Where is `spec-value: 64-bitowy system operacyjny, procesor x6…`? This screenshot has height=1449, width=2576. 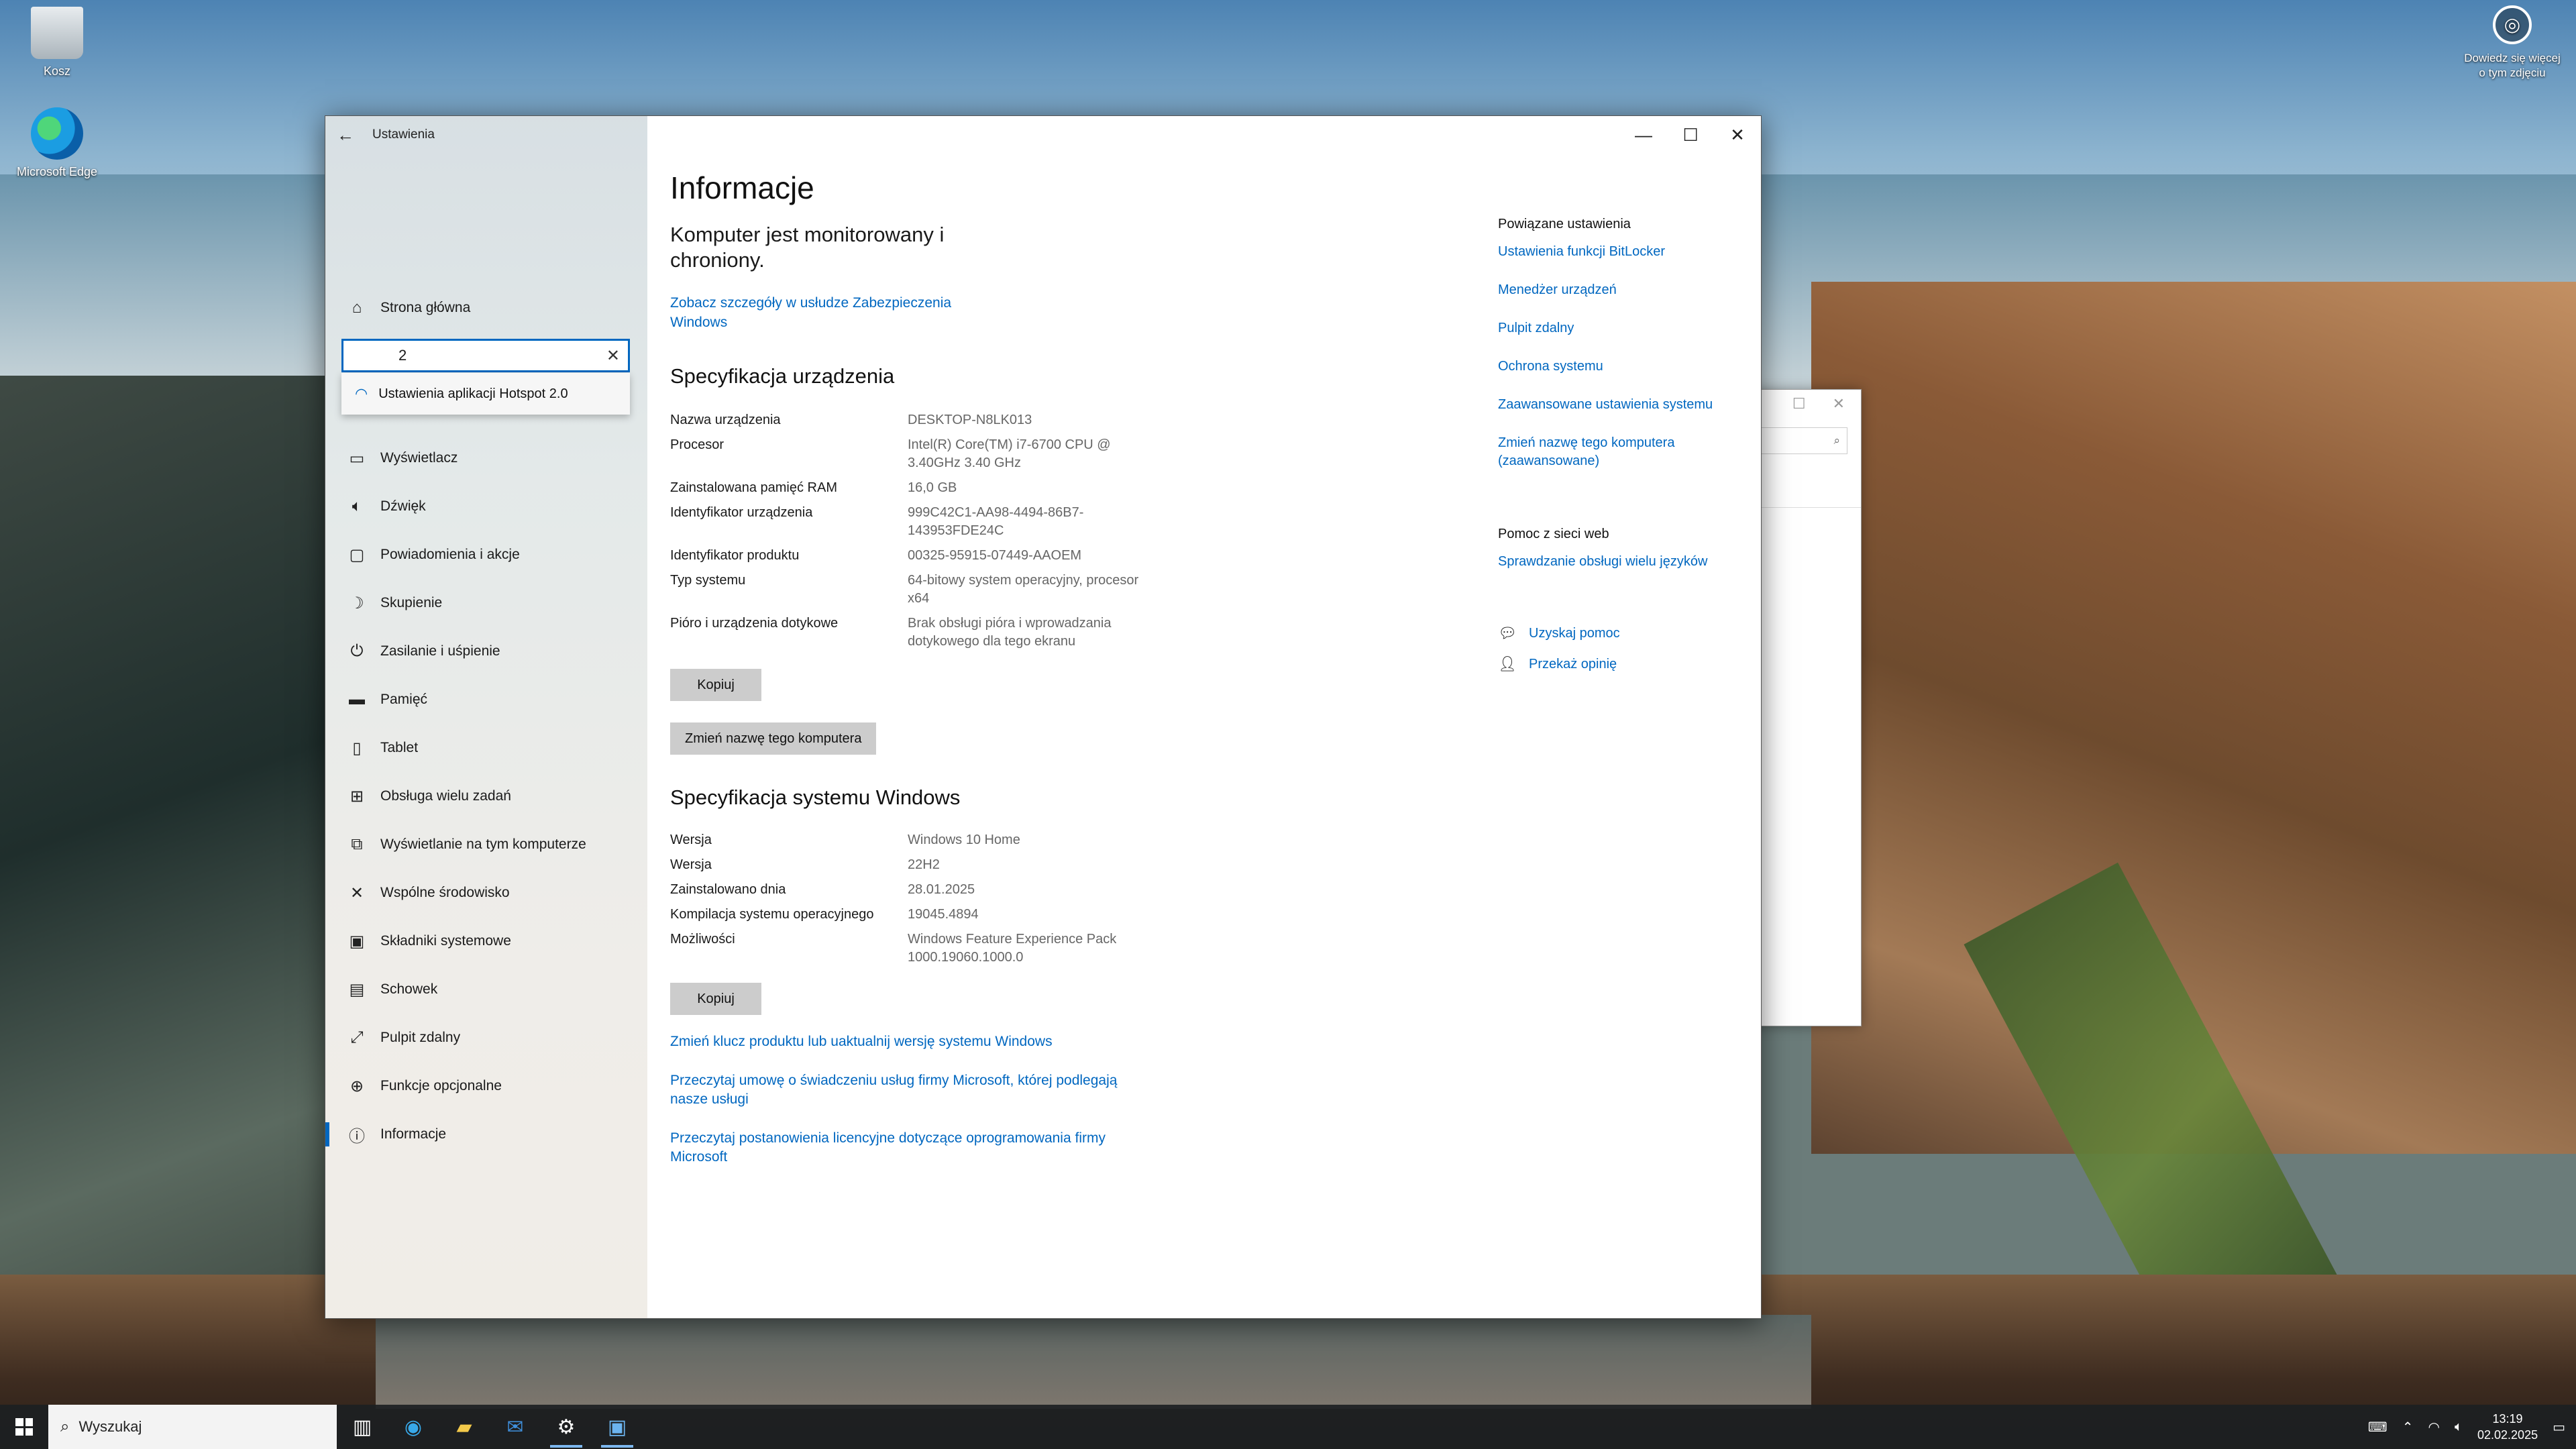 spec-value: 64-bitowy system operacyjny, procesor x6… is located at coordinates (1023, 589).